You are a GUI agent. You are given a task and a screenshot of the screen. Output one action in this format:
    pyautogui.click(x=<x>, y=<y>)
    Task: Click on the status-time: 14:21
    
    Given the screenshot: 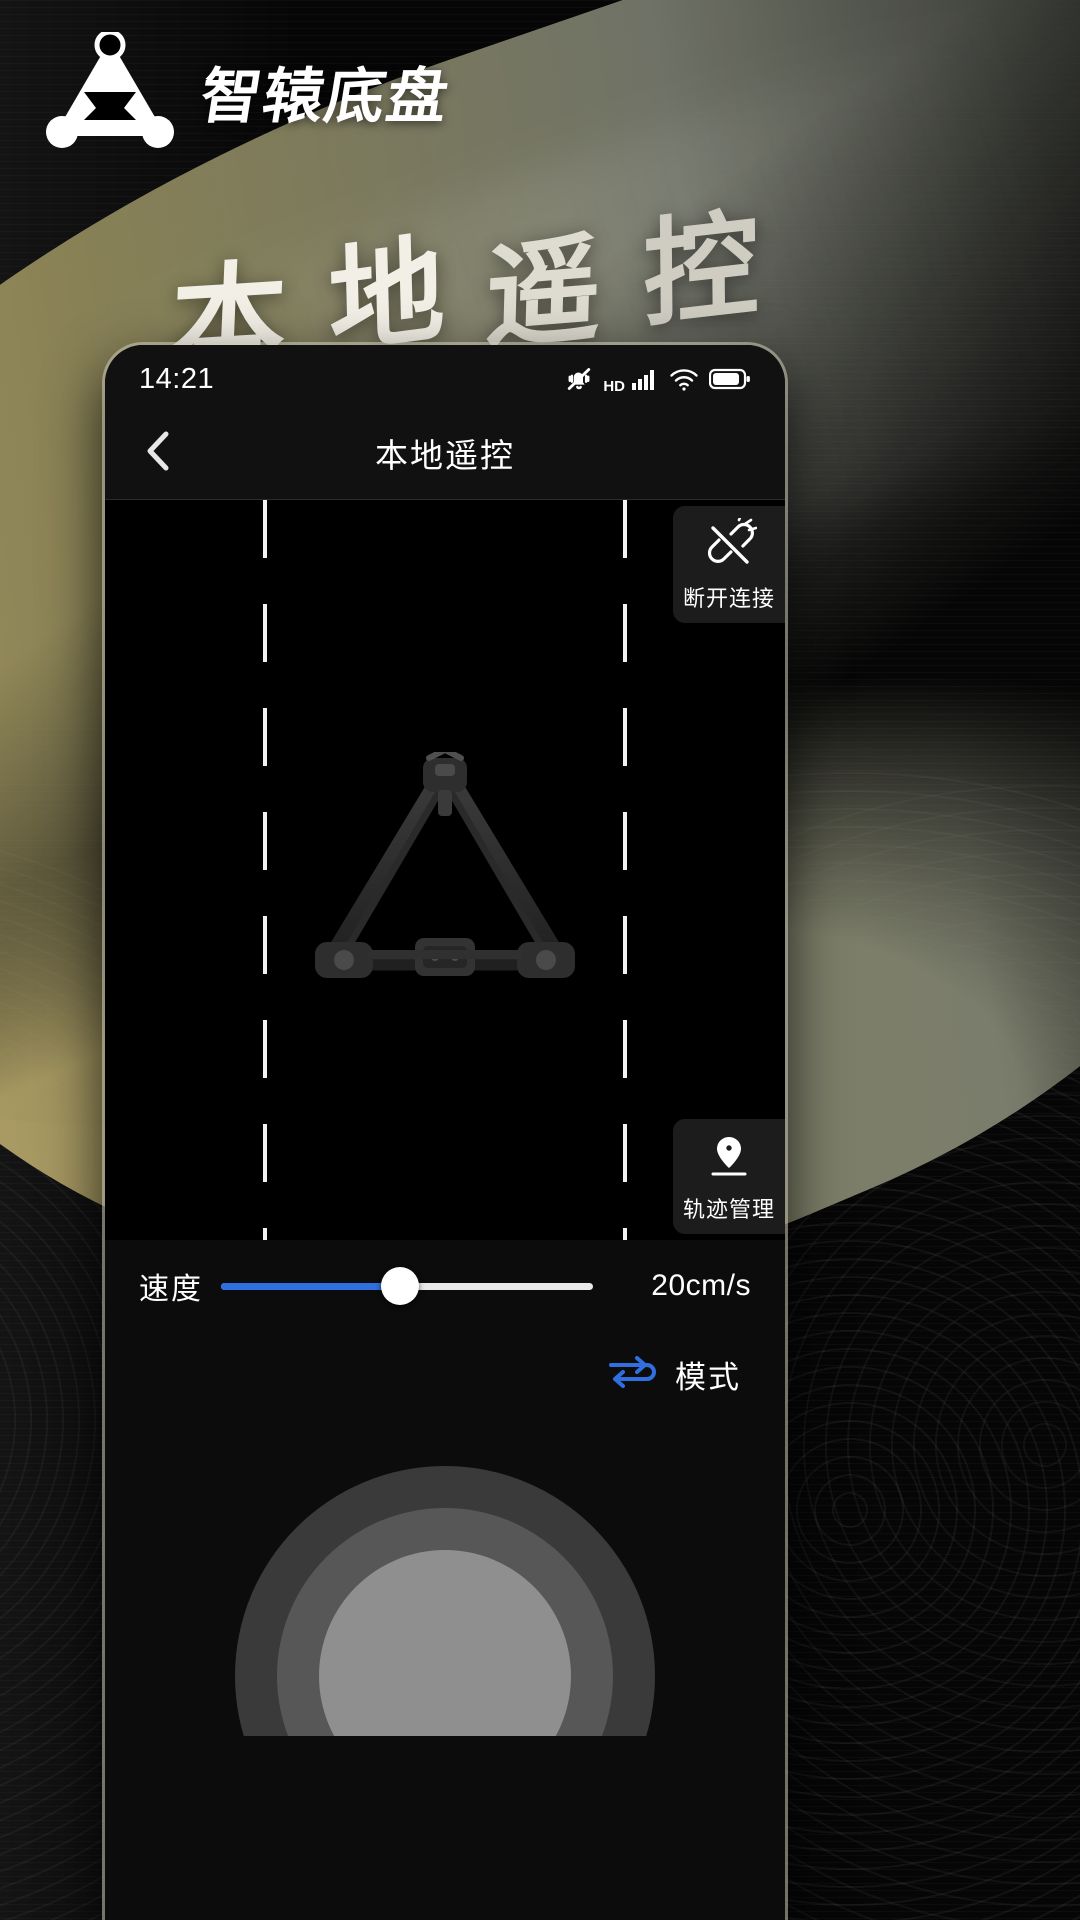 What is the action you would take?
    pyautogui.click(x=177, y=378)
    